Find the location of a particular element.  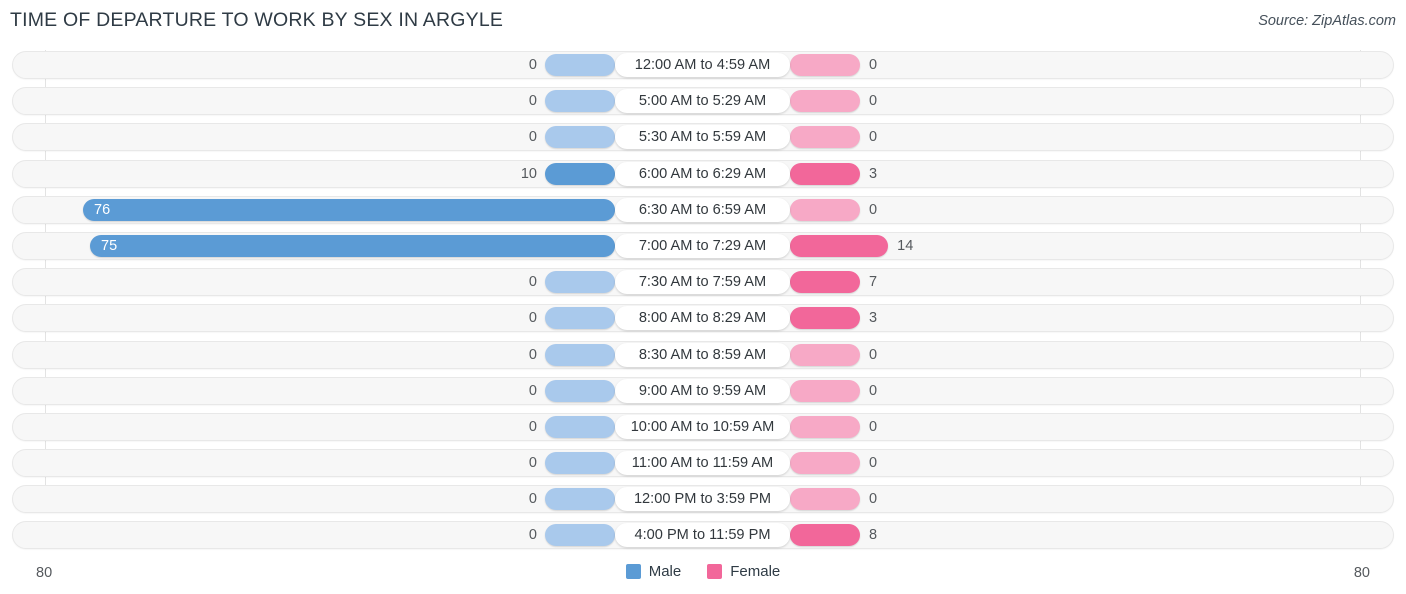

category-label: 11:00 AM to 11:59 AM is located at coordinates (702, 463).